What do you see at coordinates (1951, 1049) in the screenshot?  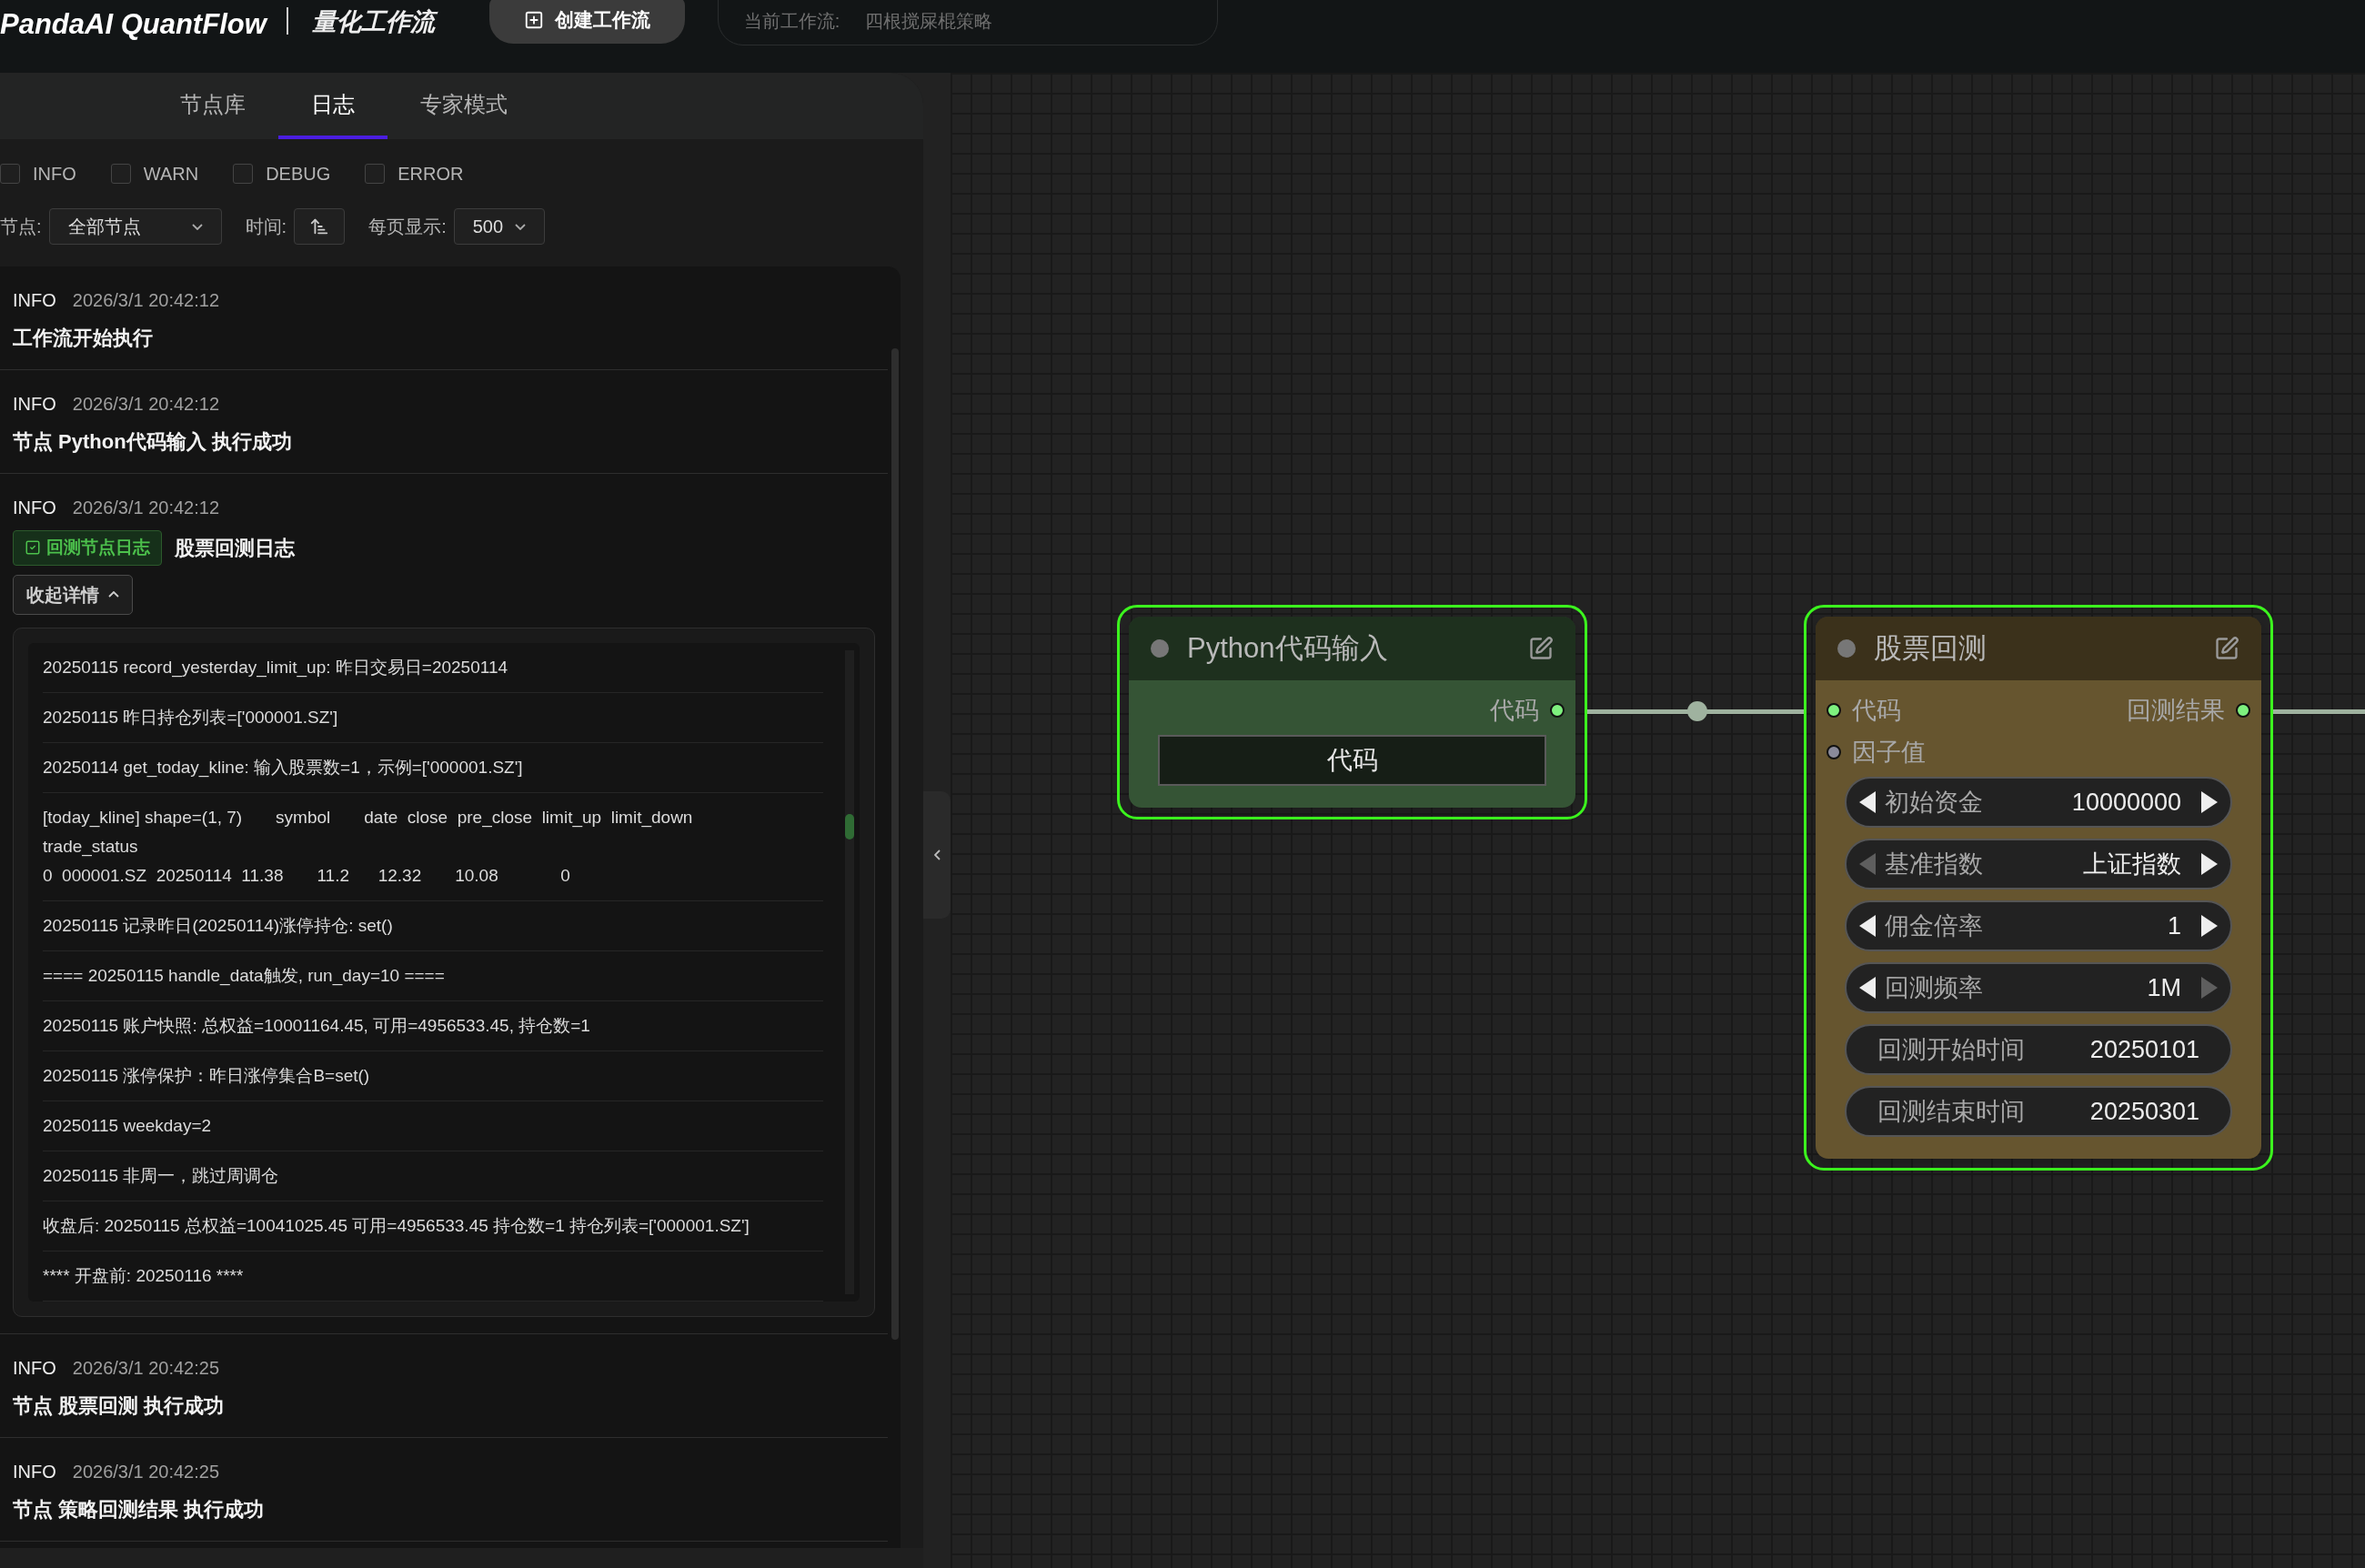 I see `field-label: 回测开始时间` at bounding box center [1951, 1049].